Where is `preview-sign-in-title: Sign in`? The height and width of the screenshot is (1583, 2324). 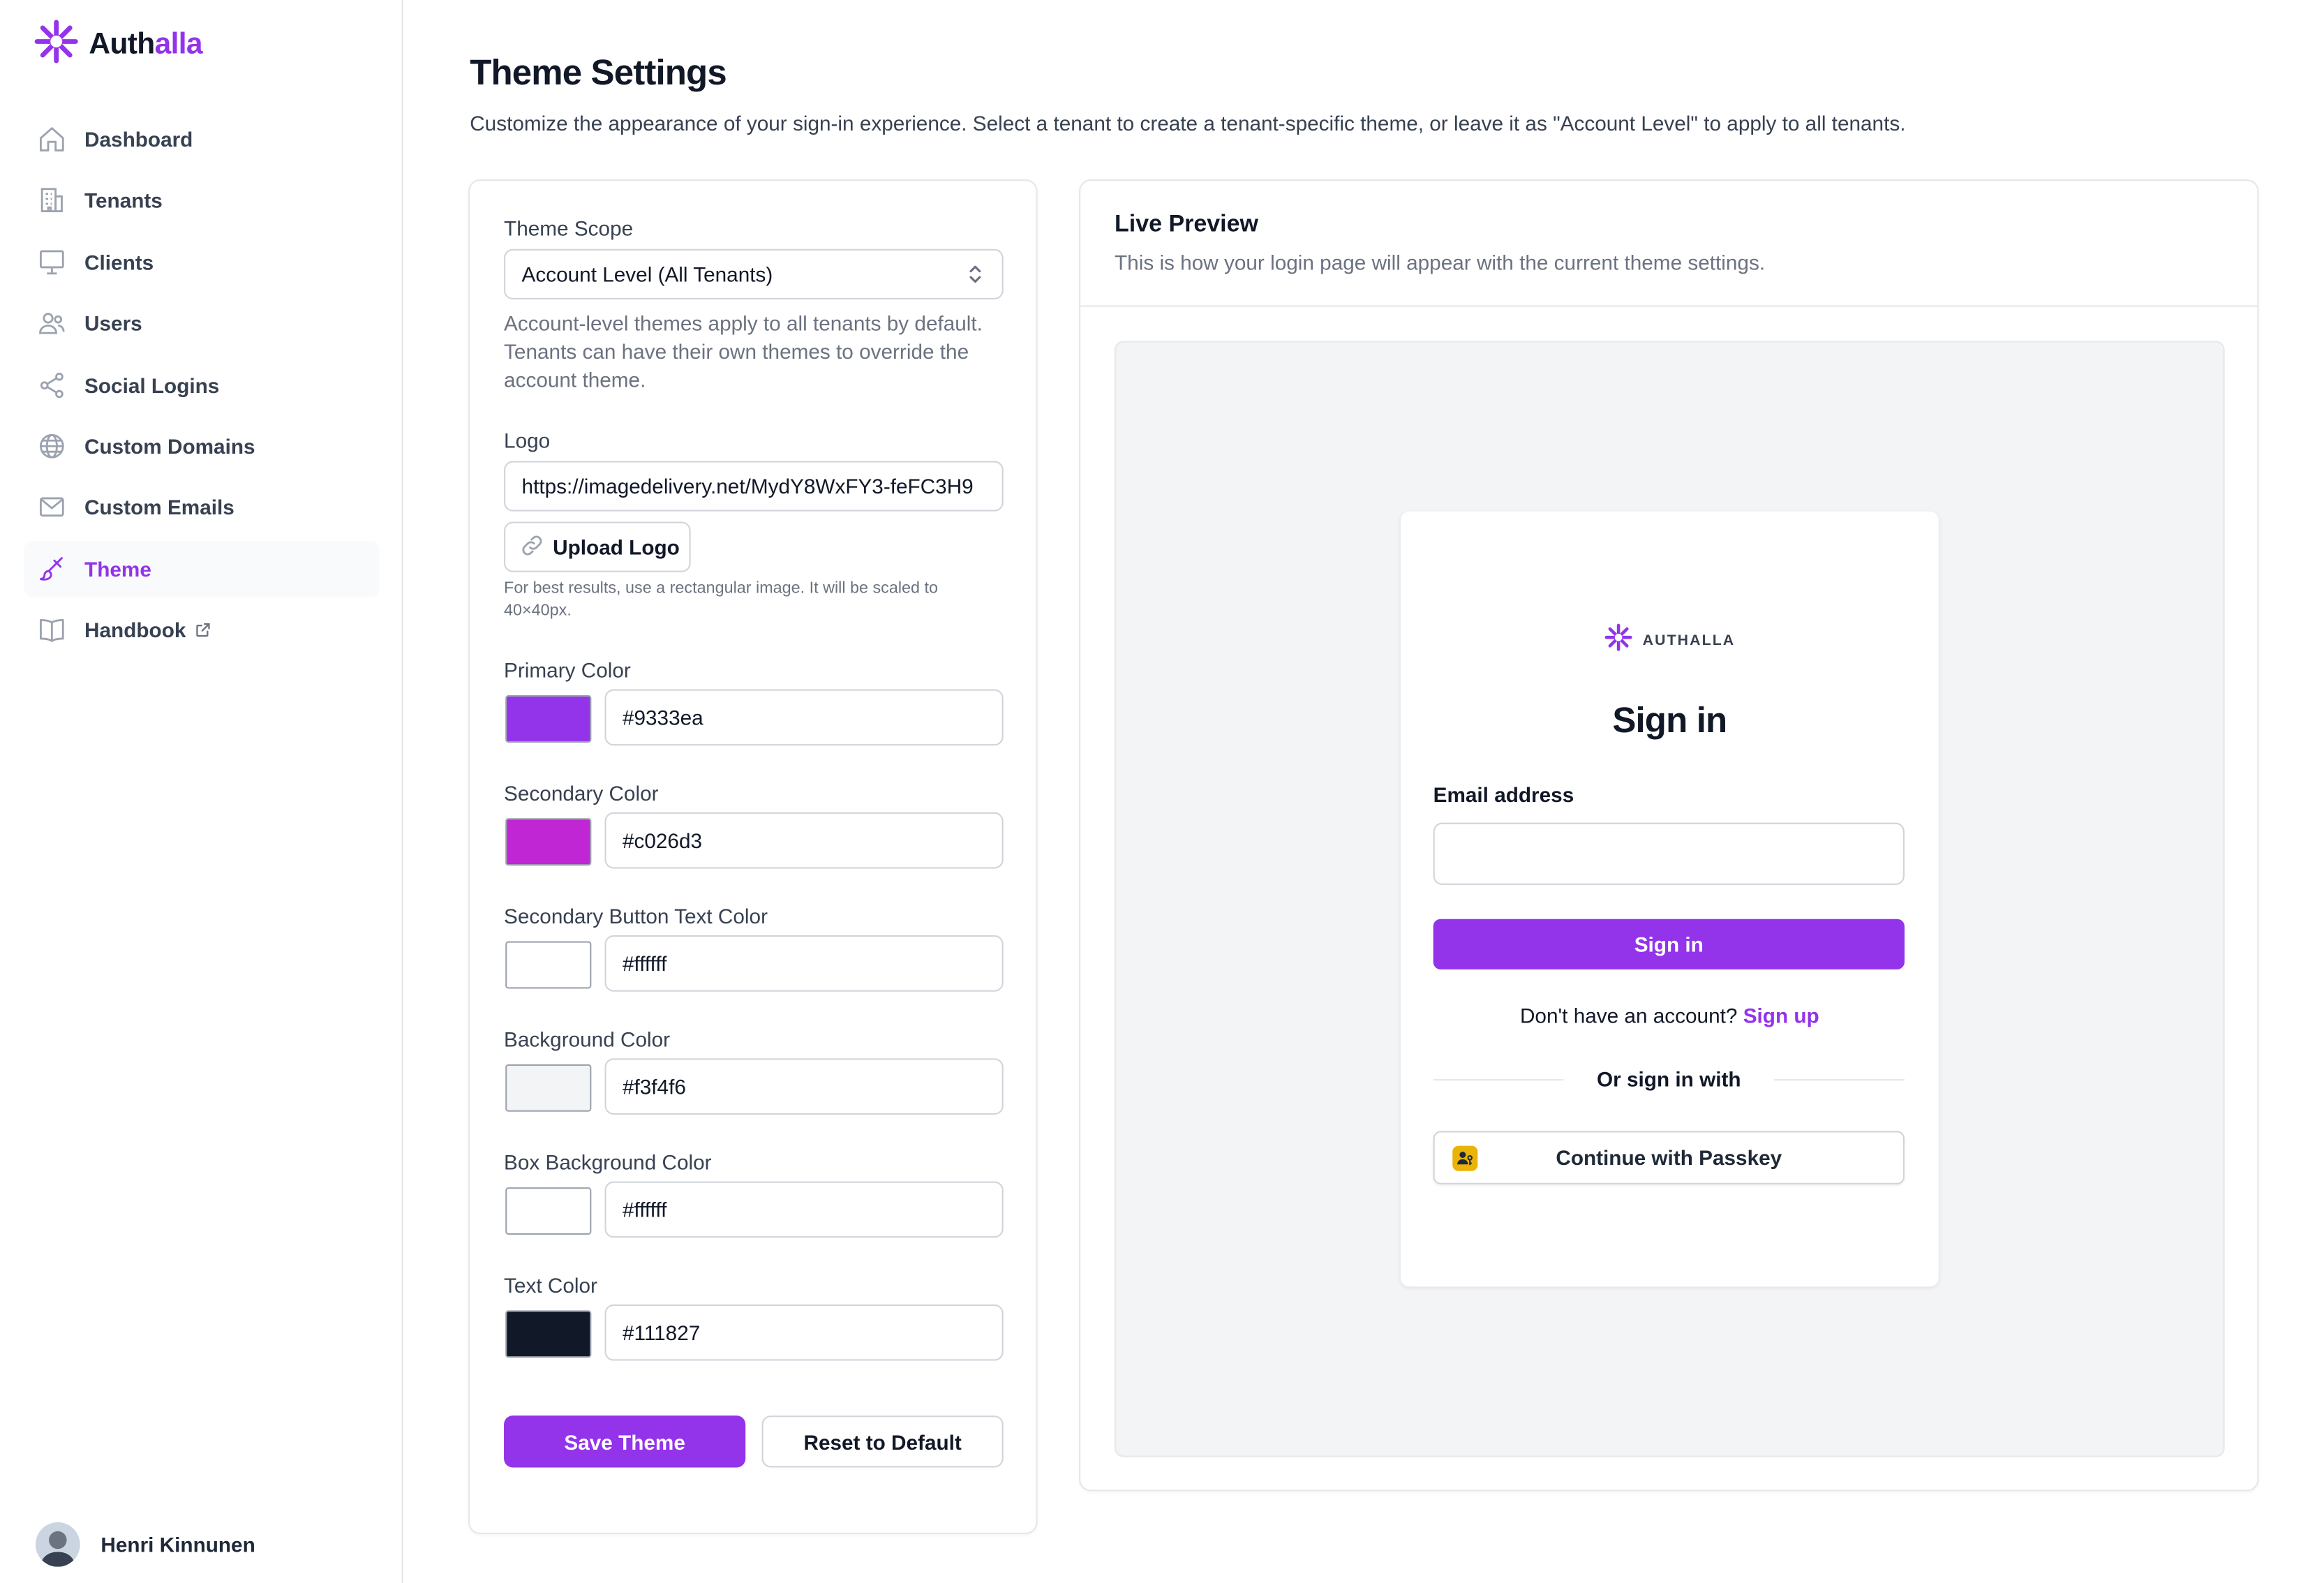
preview-sign-in-title: Sign in is located at coordinates (1670, 721).